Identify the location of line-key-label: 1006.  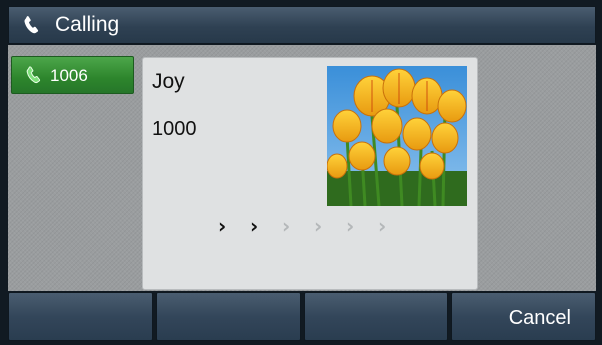
(69, 75).